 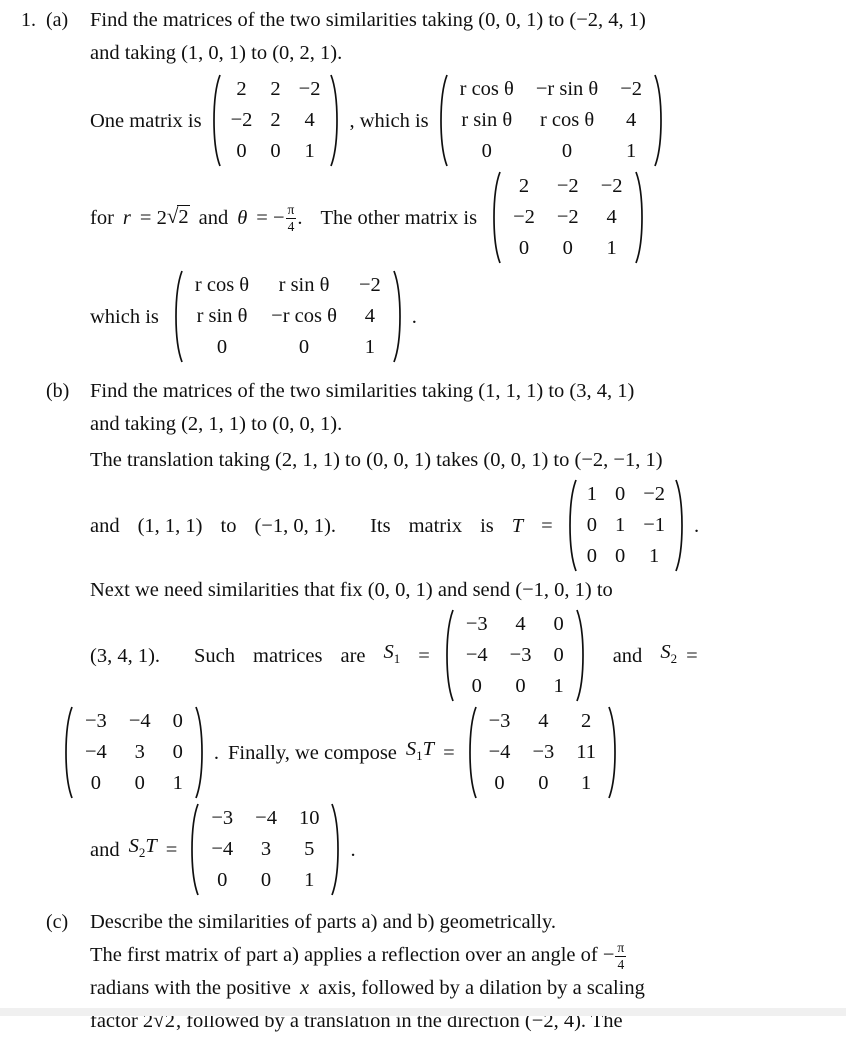 What do you see at coordinates (353, 655) in the screenshot?
I see `are-label: are` at bounding box center [353, 655].